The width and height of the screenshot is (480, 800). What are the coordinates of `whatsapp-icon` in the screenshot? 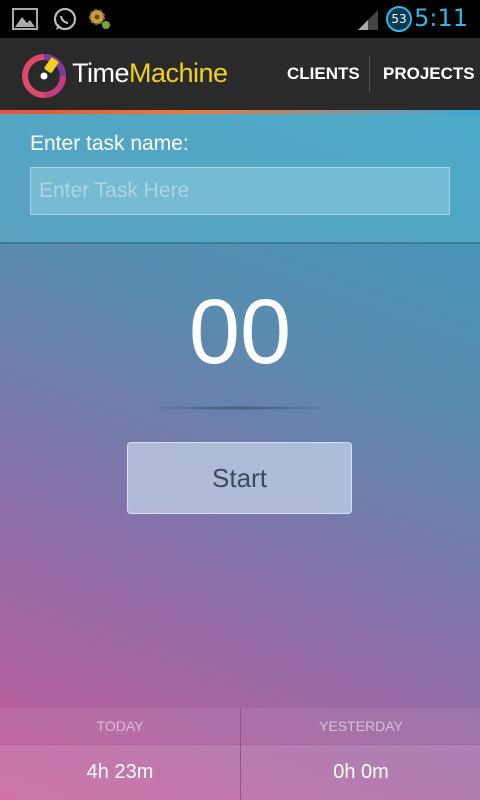 It's located at (65, 19).